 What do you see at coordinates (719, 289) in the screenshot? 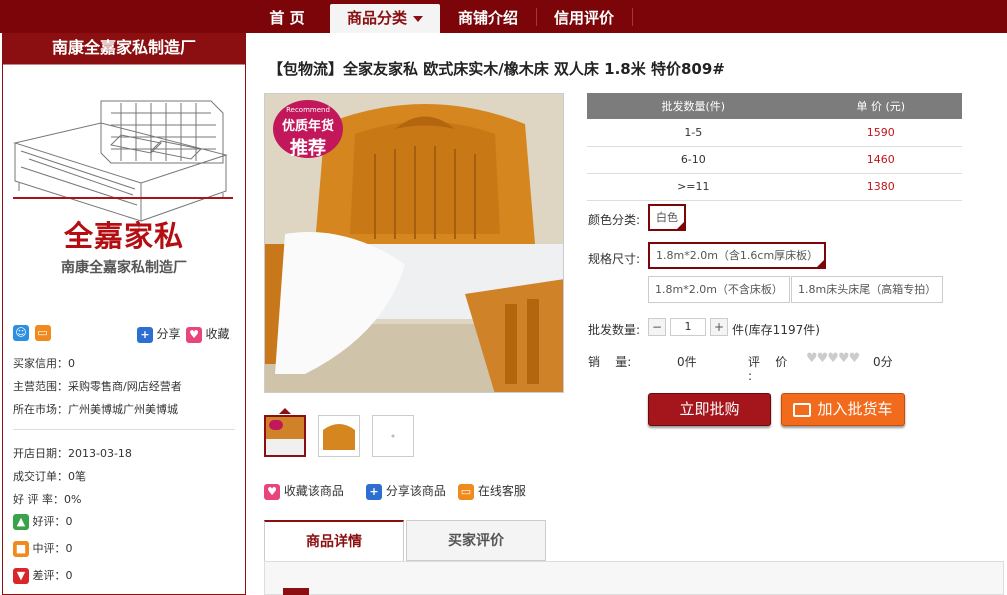
I see `size-option-2: 1.8m*2.0m（不含床板）` at bounding box center [719, 289].